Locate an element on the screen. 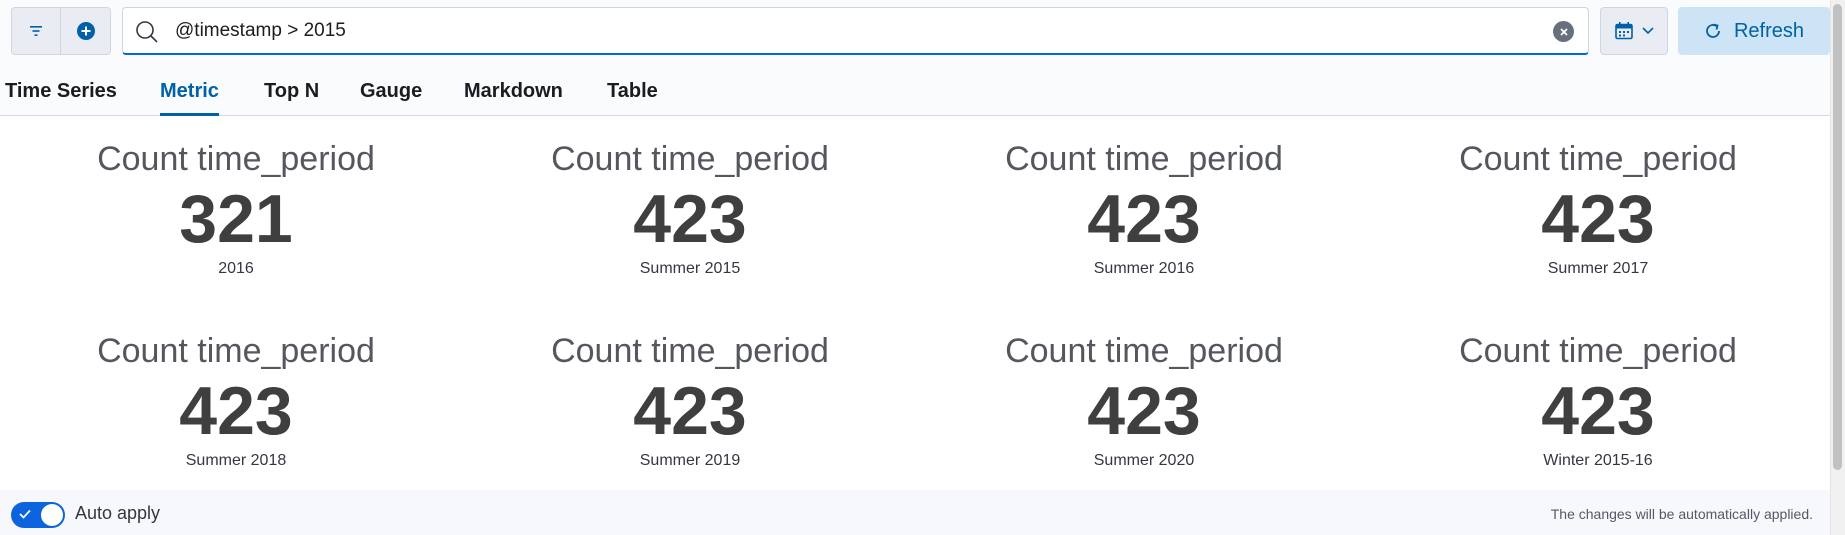  toggle-knob is located at coordinates (52, 515).